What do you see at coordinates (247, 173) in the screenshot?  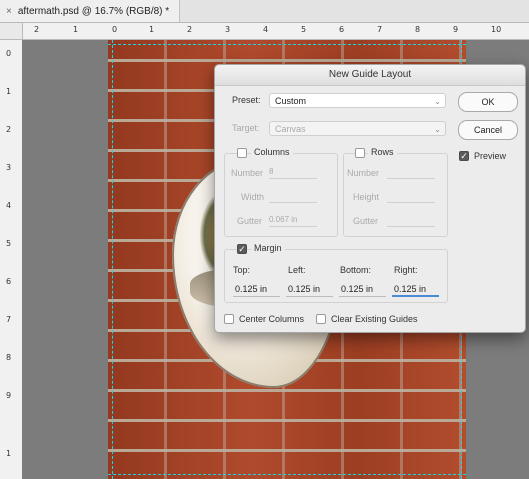 I see `columns-number-label: Number` at bounding box center [247, 173].